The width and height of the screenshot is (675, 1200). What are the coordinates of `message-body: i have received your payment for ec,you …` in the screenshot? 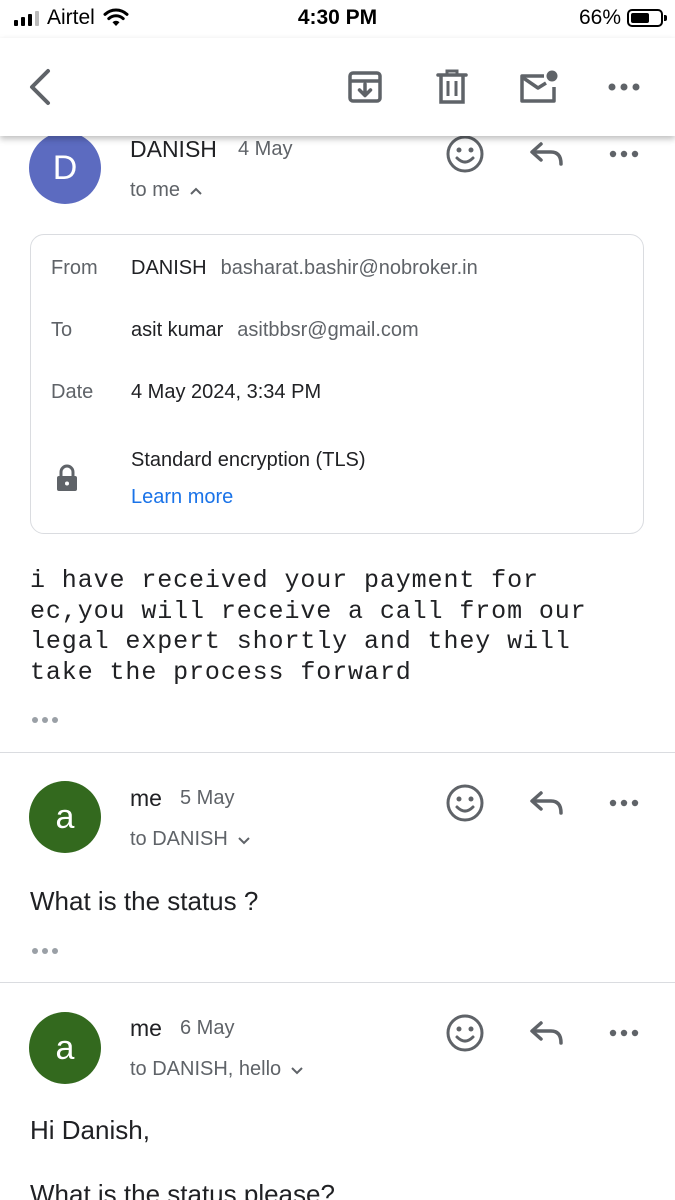 It's located at (345, 627).